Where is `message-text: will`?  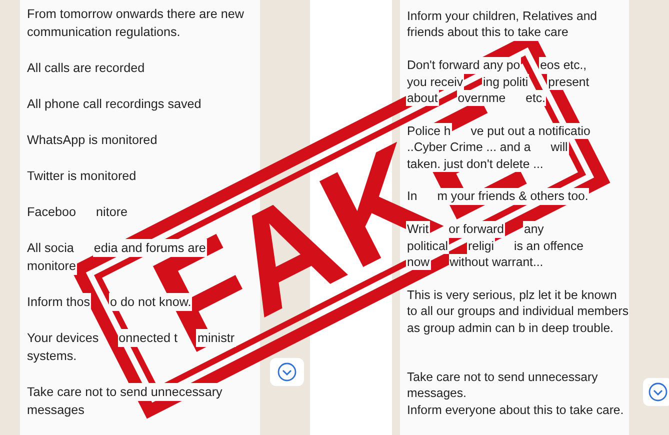 message-text: will is located at coordinates (559, 147).